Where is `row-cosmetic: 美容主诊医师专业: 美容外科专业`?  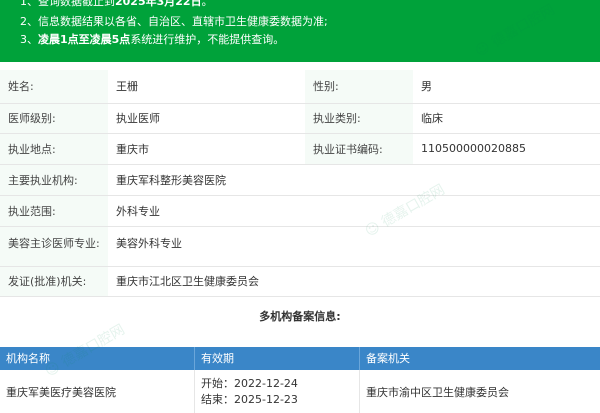 row-cosmetic: 美容主诊医师专业: 美容外科专业 is located at coordinates (300, 246).